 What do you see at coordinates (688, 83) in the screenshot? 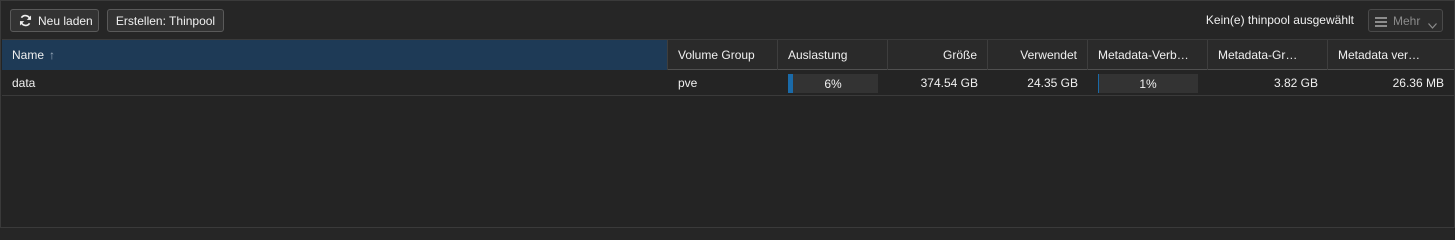
I see `cell-volume-group: pve` at bounding box center [688, 83].